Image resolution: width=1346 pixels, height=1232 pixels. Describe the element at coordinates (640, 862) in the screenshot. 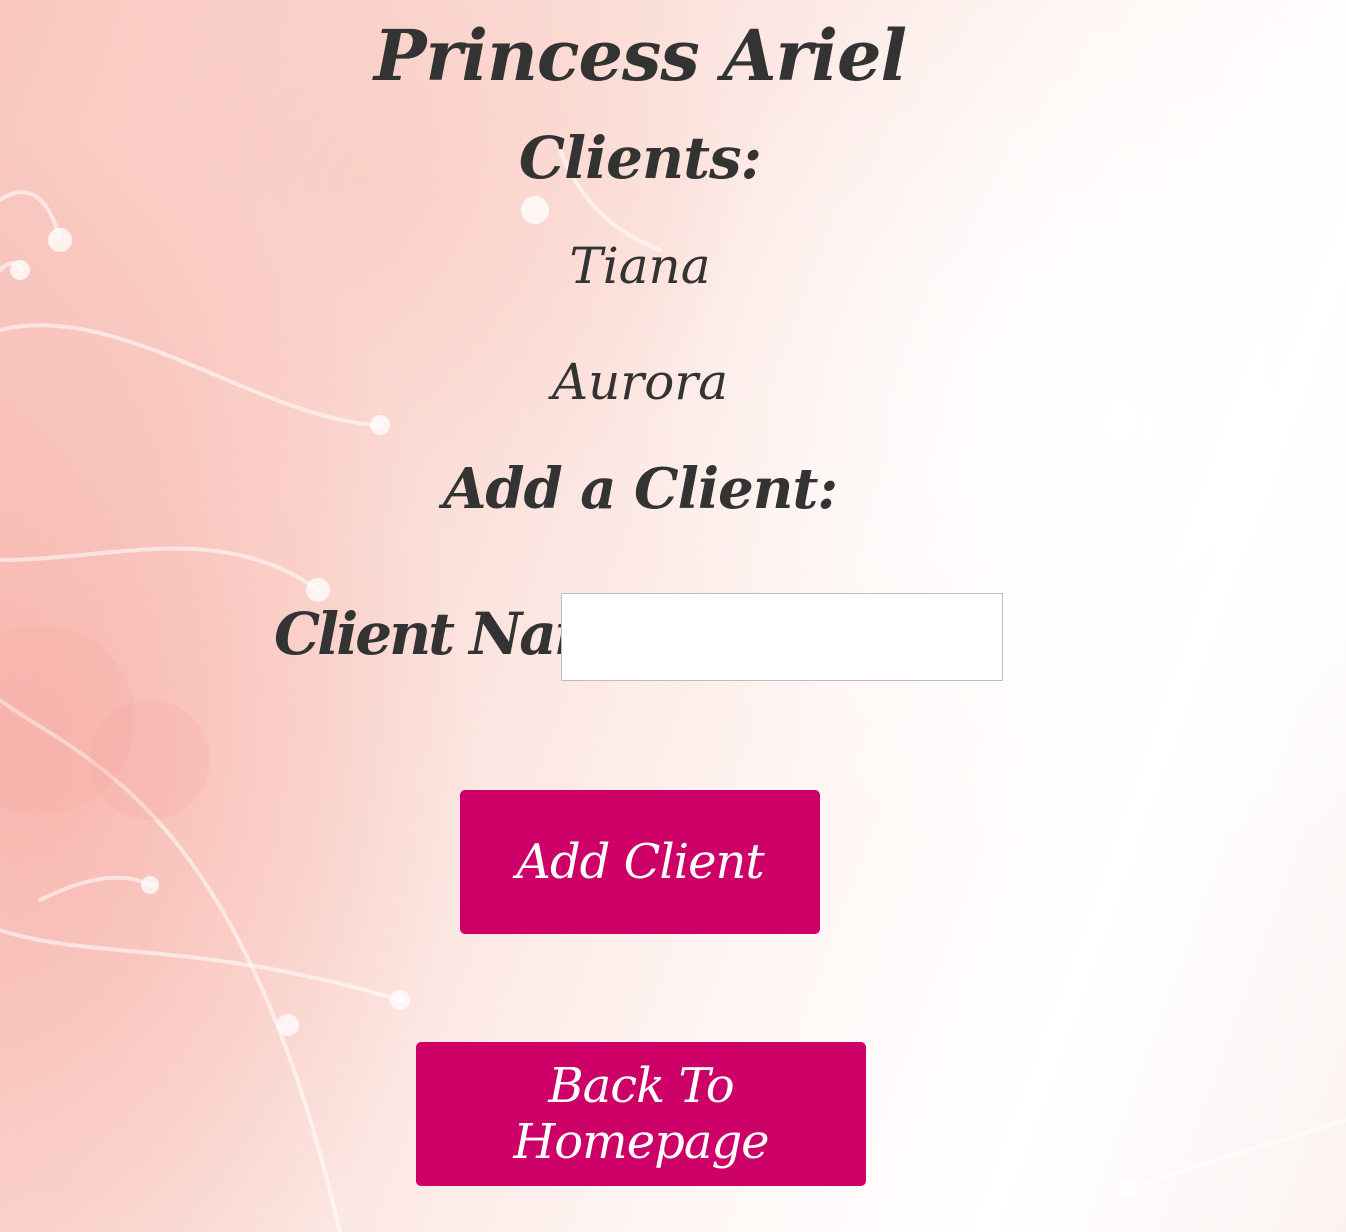

I see `add-client-button: Add Client` at that location.